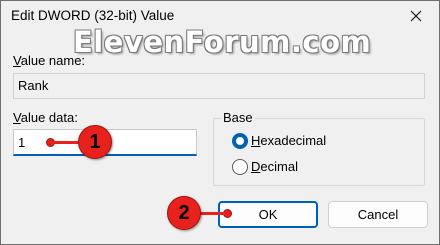 The height and width of the screenshot is (245, 440). I want to click on radio-decimal-label: Decimal, so click(274, 167).